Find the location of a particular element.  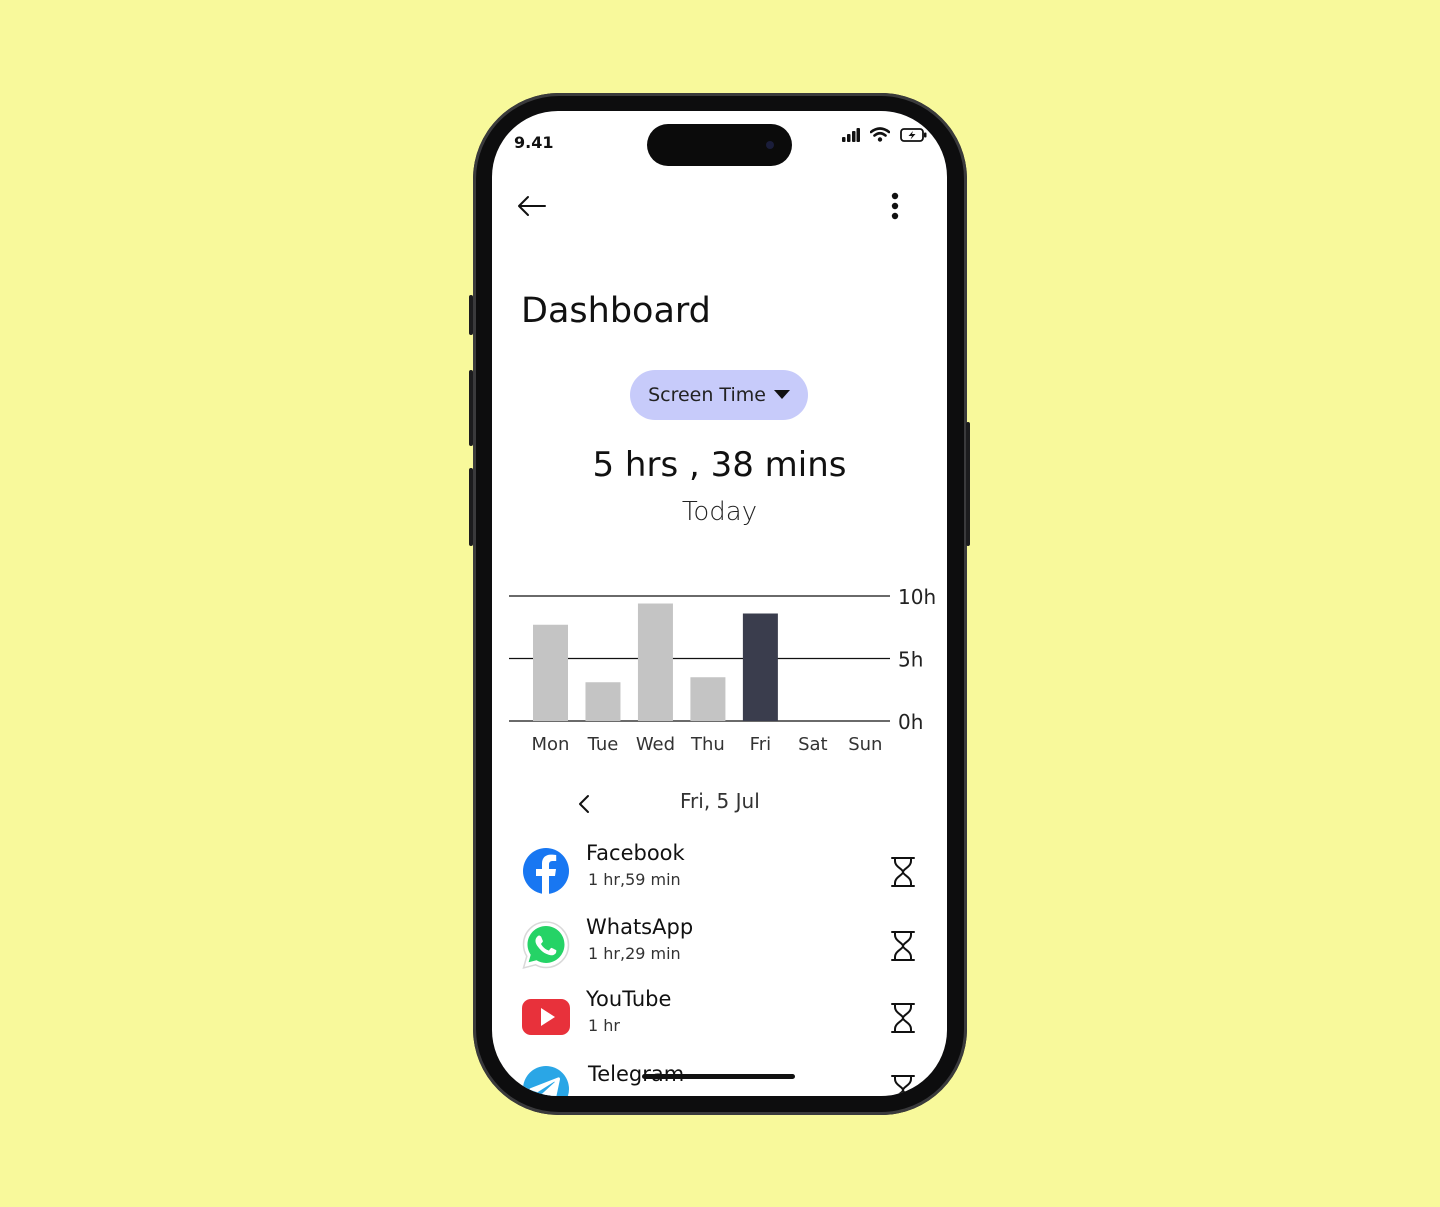

x-tick-label: Sat is located at coordinates (813, 744).